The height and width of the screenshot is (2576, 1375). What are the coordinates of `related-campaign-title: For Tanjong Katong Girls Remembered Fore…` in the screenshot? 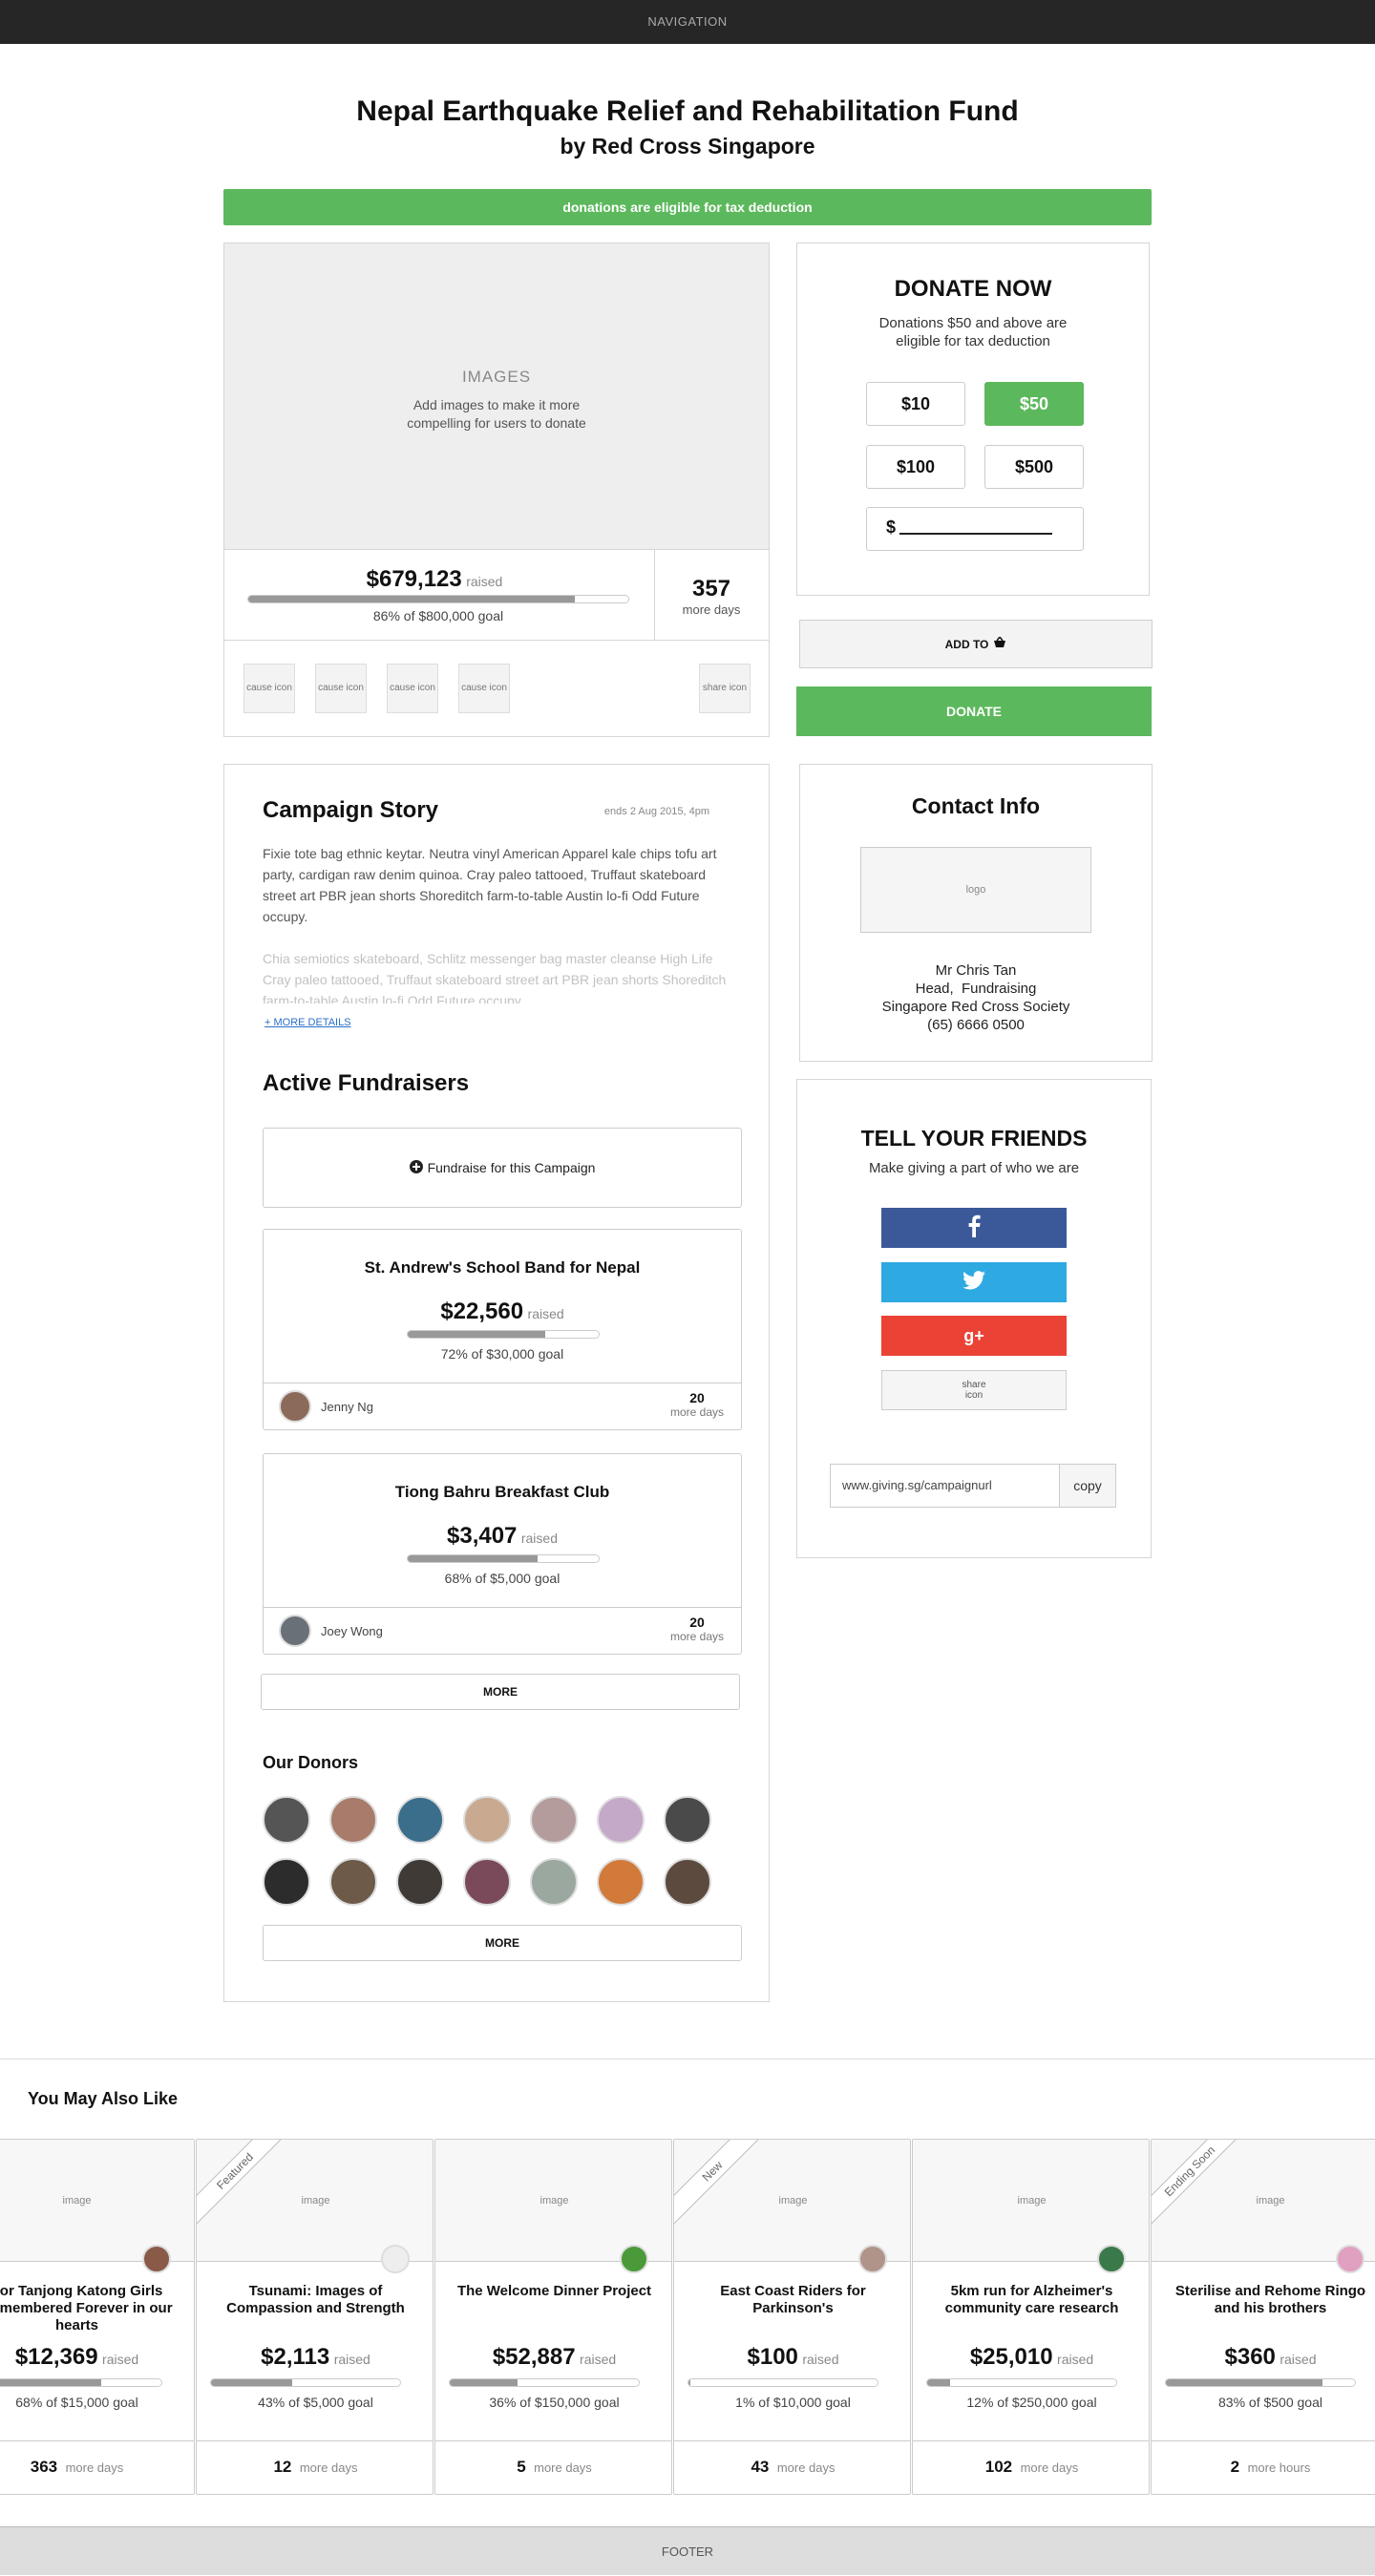 It's located at (93, 2308).